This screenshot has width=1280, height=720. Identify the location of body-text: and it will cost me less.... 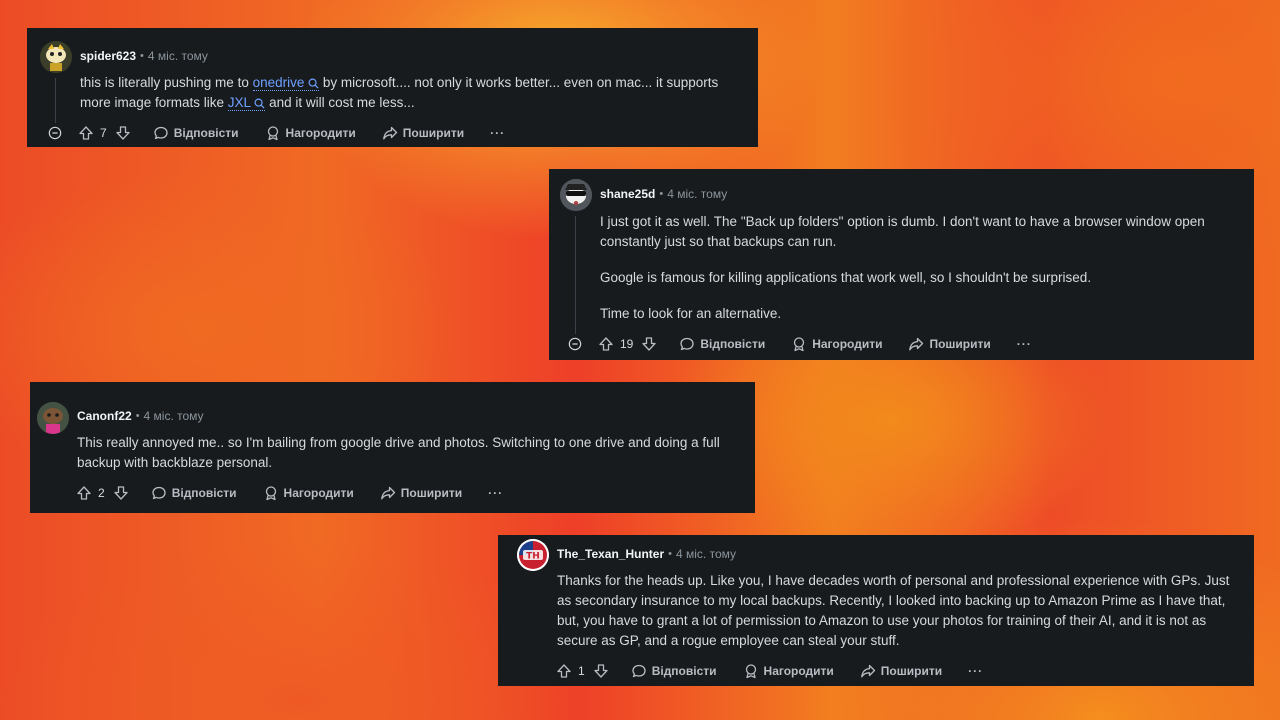
(340, 102).